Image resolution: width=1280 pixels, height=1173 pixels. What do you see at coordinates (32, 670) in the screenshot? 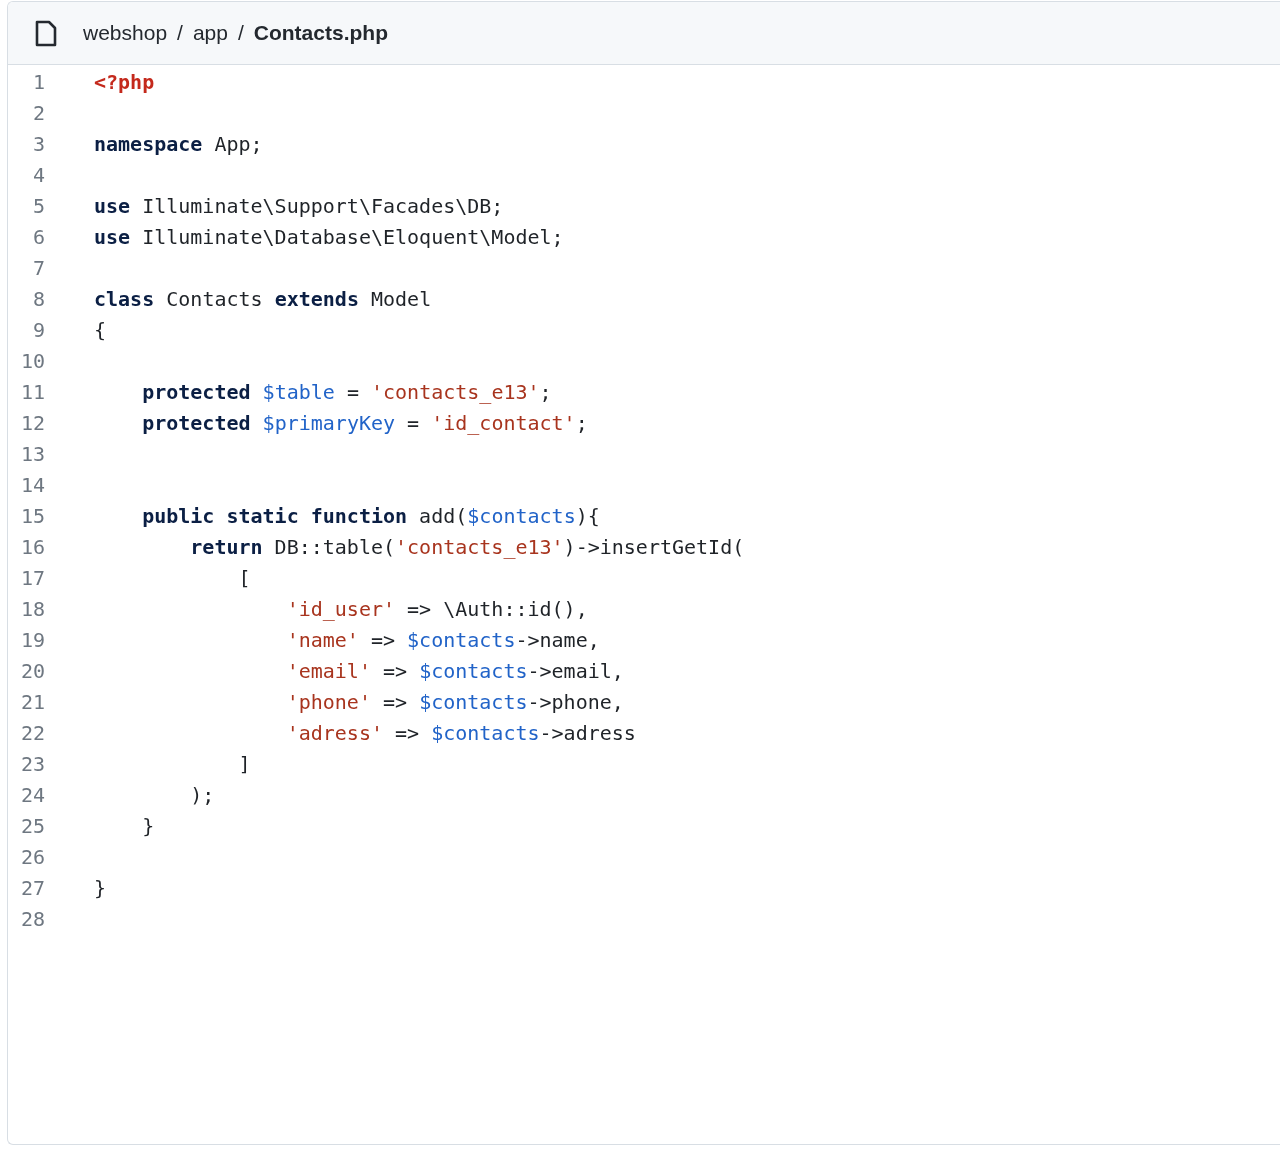
I see `line-number: 20` at bounding box center [32, 670].